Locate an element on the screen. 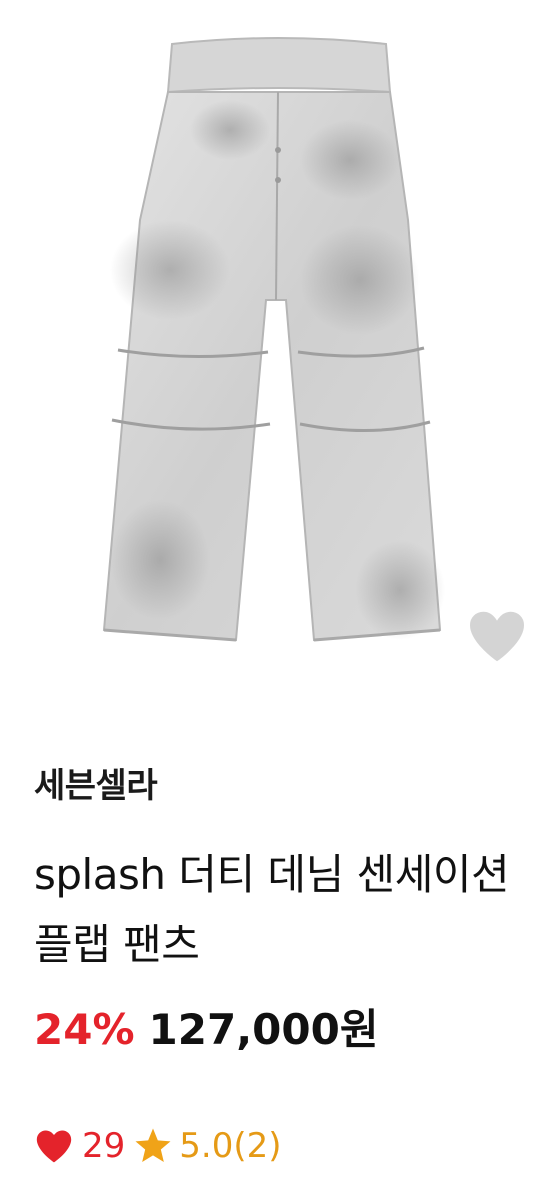 The image size is (554, 1200). brand-name: 세븐셀라 is located at coordinates (96, 782).